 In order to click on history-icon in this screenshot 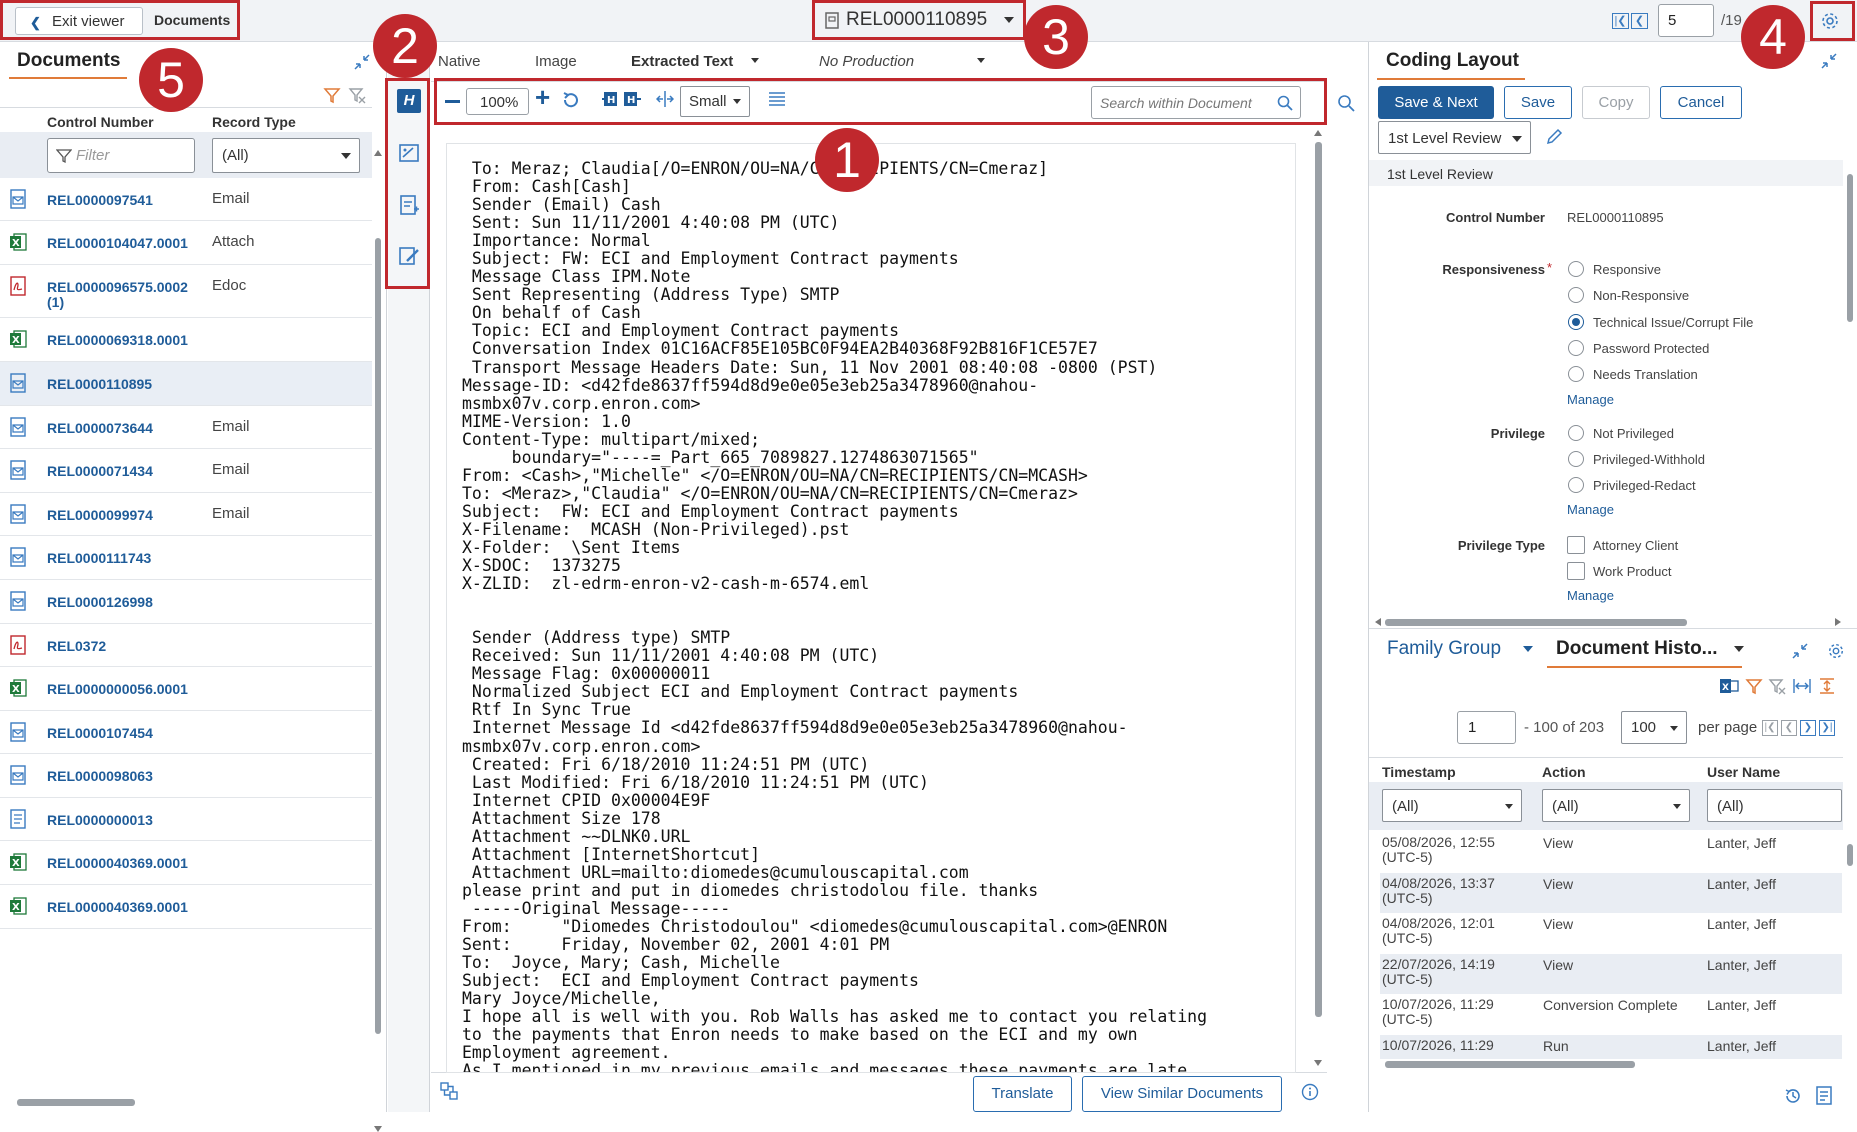, I will do `click(1793, 1096)`.